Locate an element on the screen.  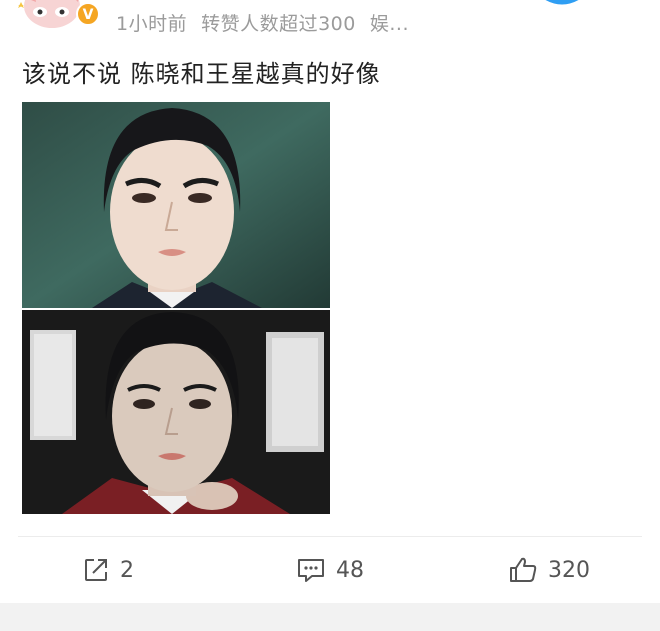
like-count: 320 is located at coordinates (569, 570).